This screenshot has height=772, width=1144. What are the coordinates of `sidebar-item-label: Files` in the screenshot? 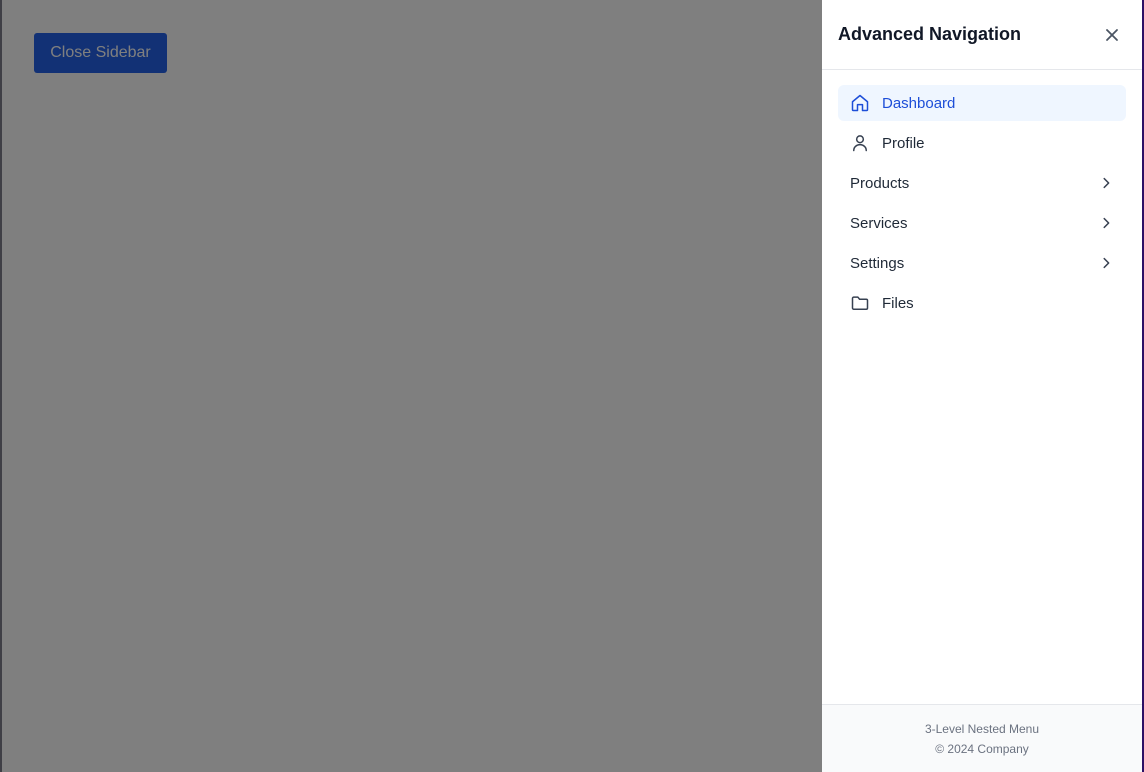 It's located at (898, 303).